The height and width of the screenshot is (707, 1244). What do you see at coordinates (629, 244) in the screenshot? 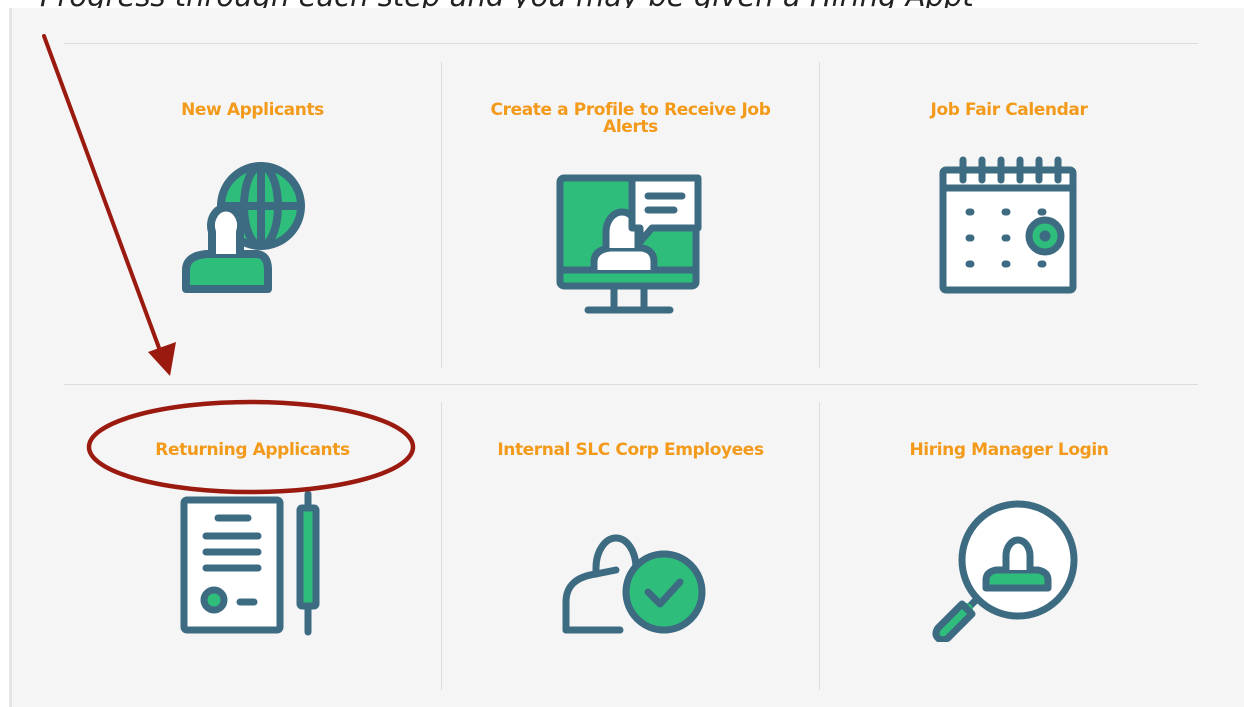
I see `monitor-user-chat-icon` at bounding box center [629, 244].